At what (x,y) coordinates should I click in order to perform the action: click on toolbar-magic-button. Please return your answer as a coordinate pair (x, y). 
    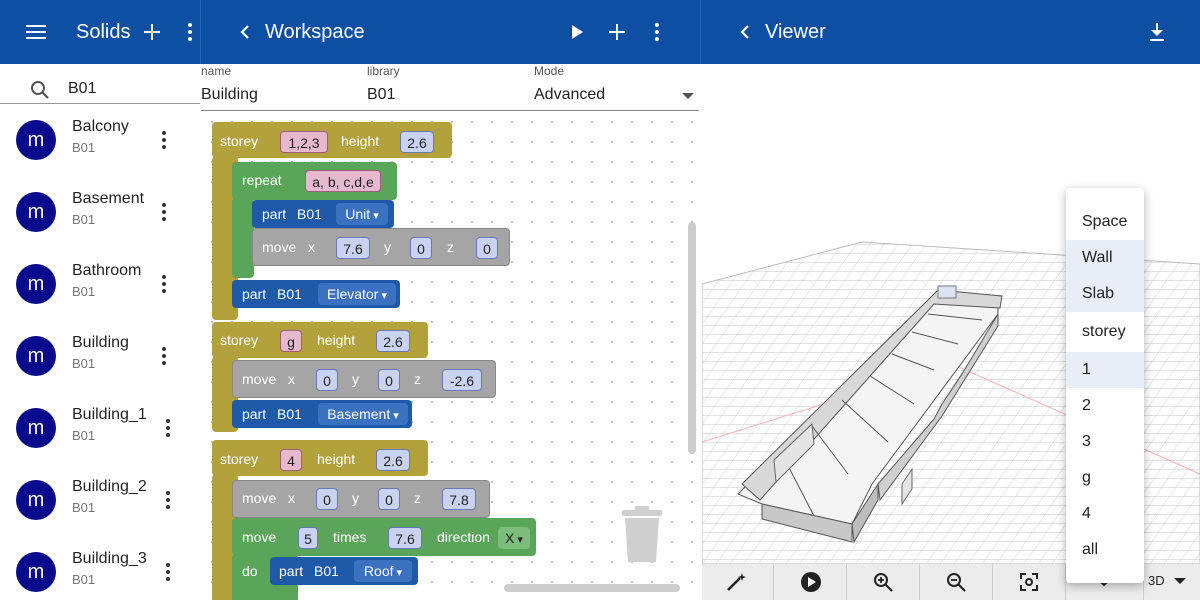
    Looking at the image, I should click on (738, 582).